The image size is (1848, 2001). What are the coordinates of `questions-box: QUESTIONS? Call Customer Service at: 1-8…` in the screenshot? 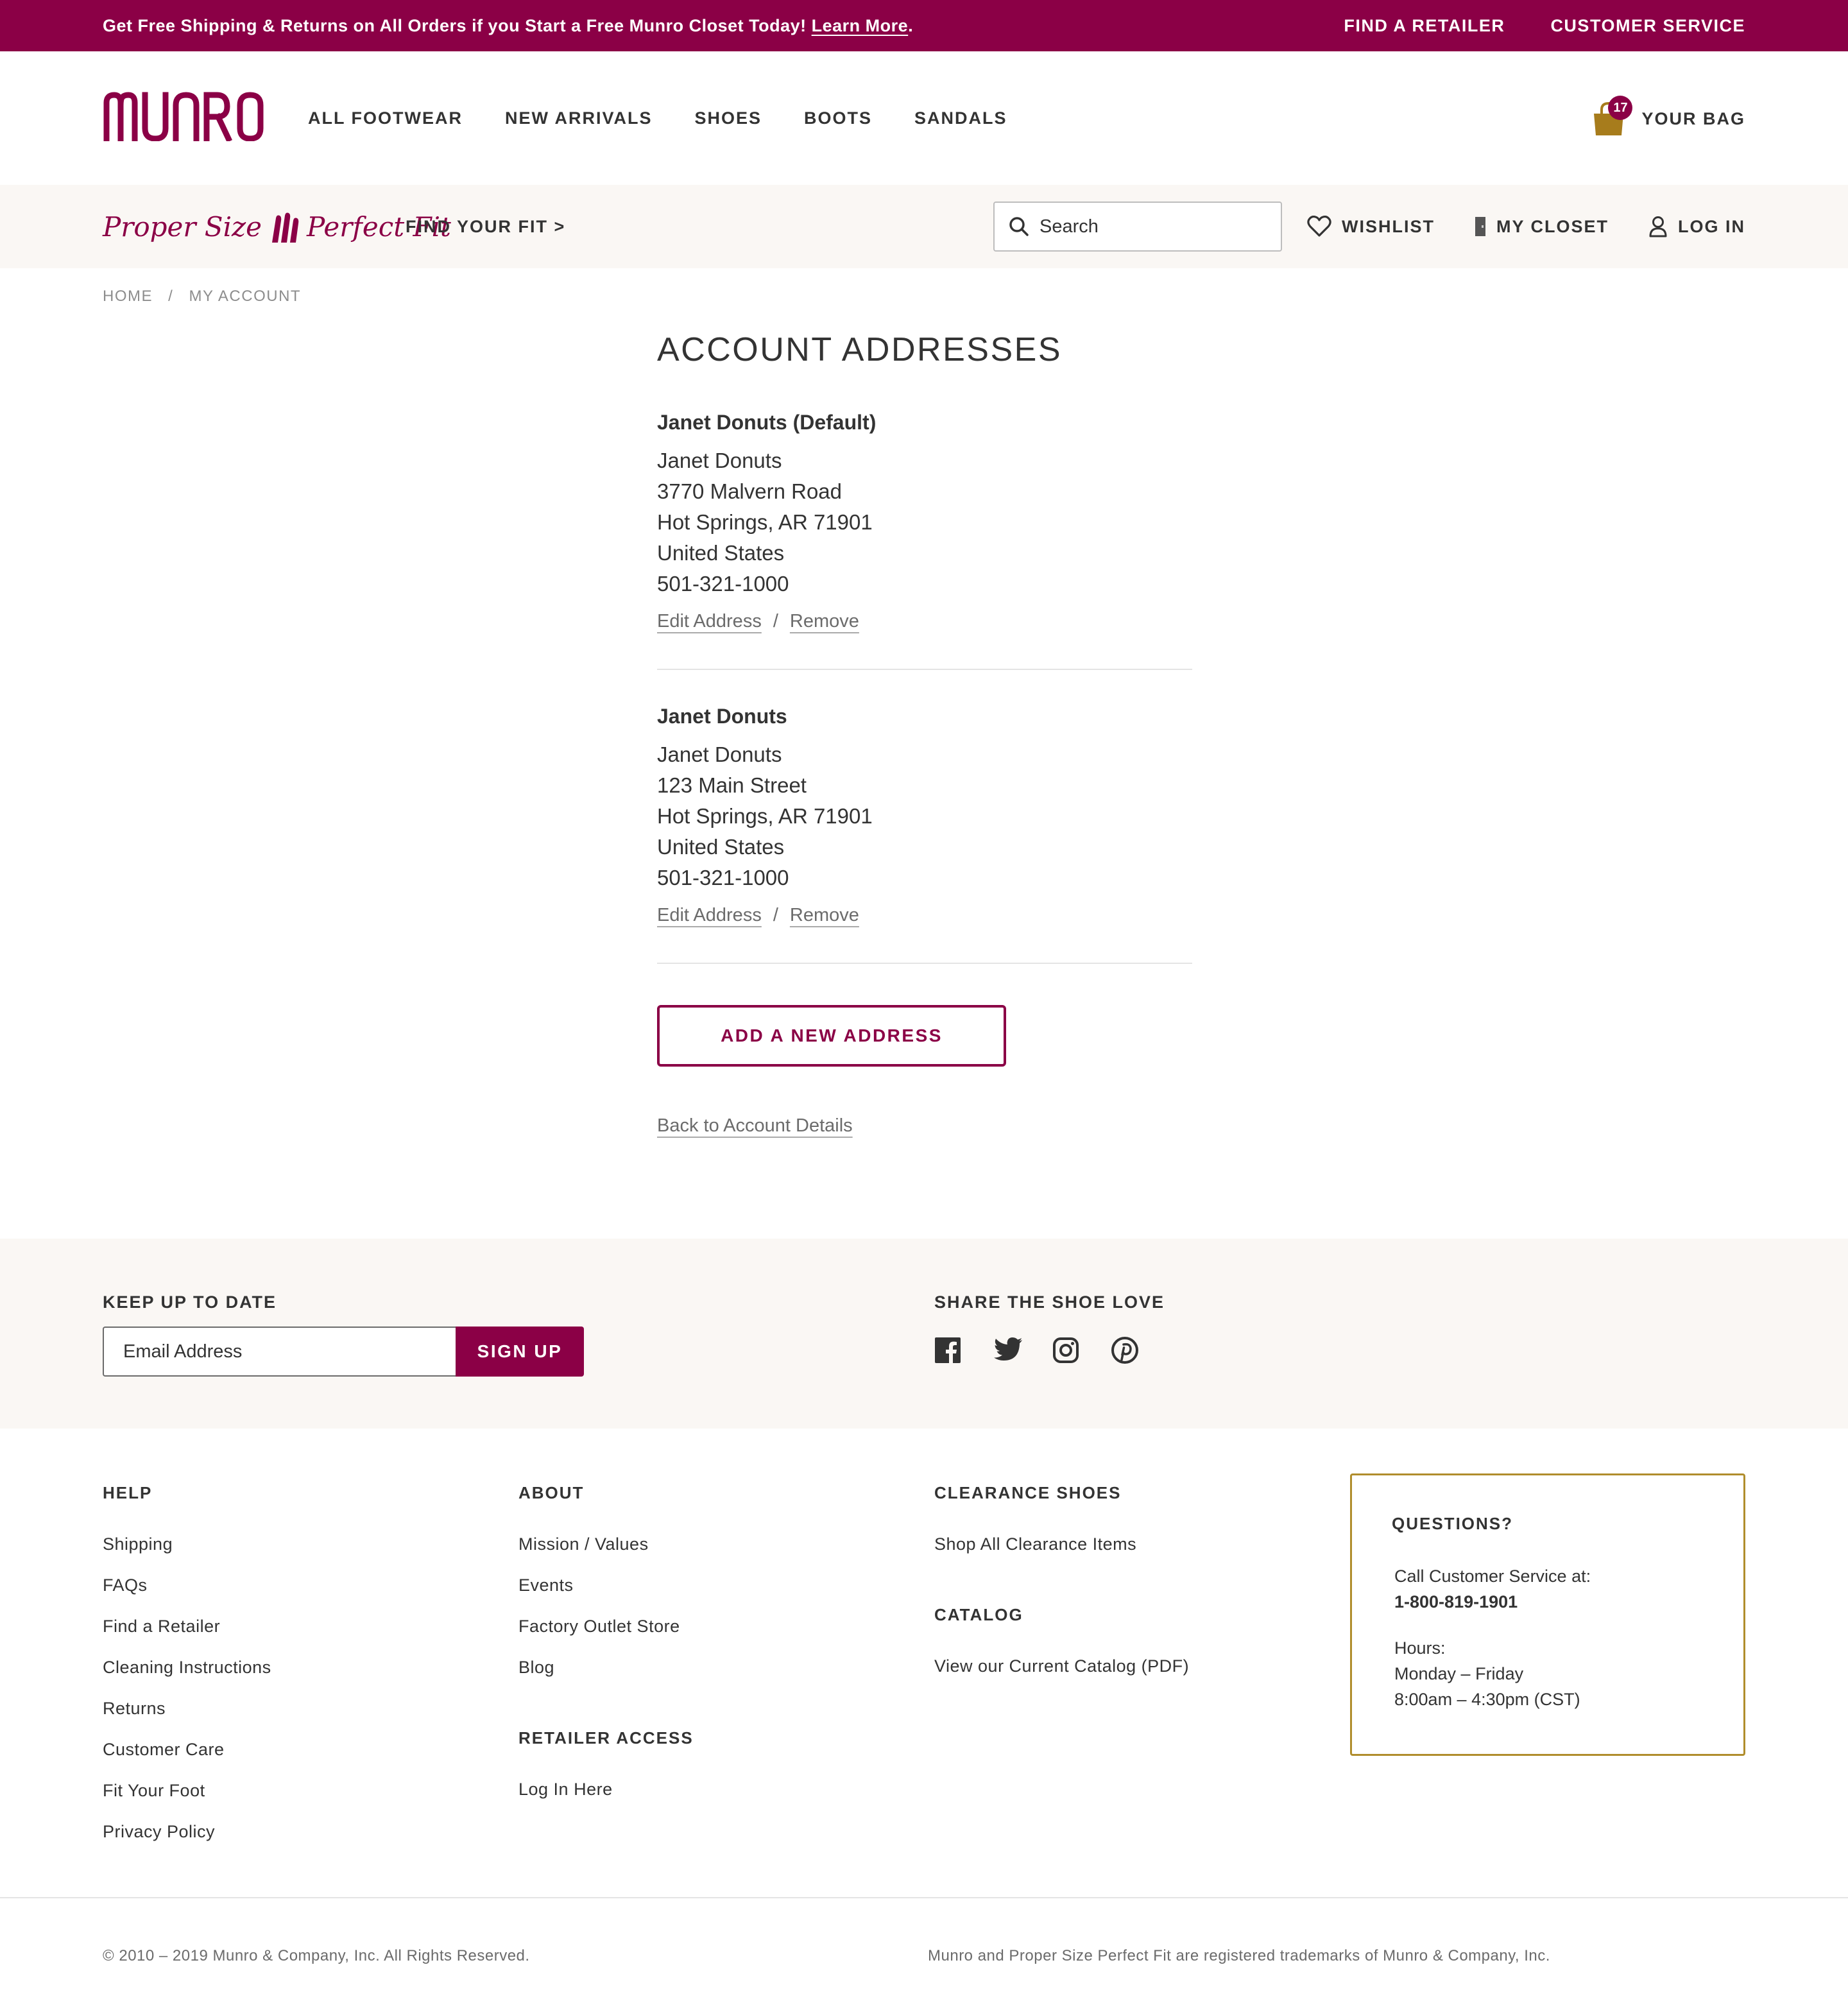 It's located at (1548, 1614).